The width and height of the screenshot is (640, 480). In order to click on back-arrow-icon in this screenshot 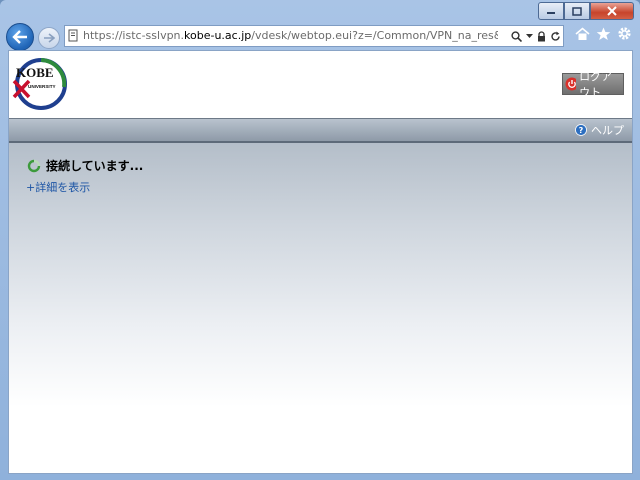, I will do `click(19, 37)`.